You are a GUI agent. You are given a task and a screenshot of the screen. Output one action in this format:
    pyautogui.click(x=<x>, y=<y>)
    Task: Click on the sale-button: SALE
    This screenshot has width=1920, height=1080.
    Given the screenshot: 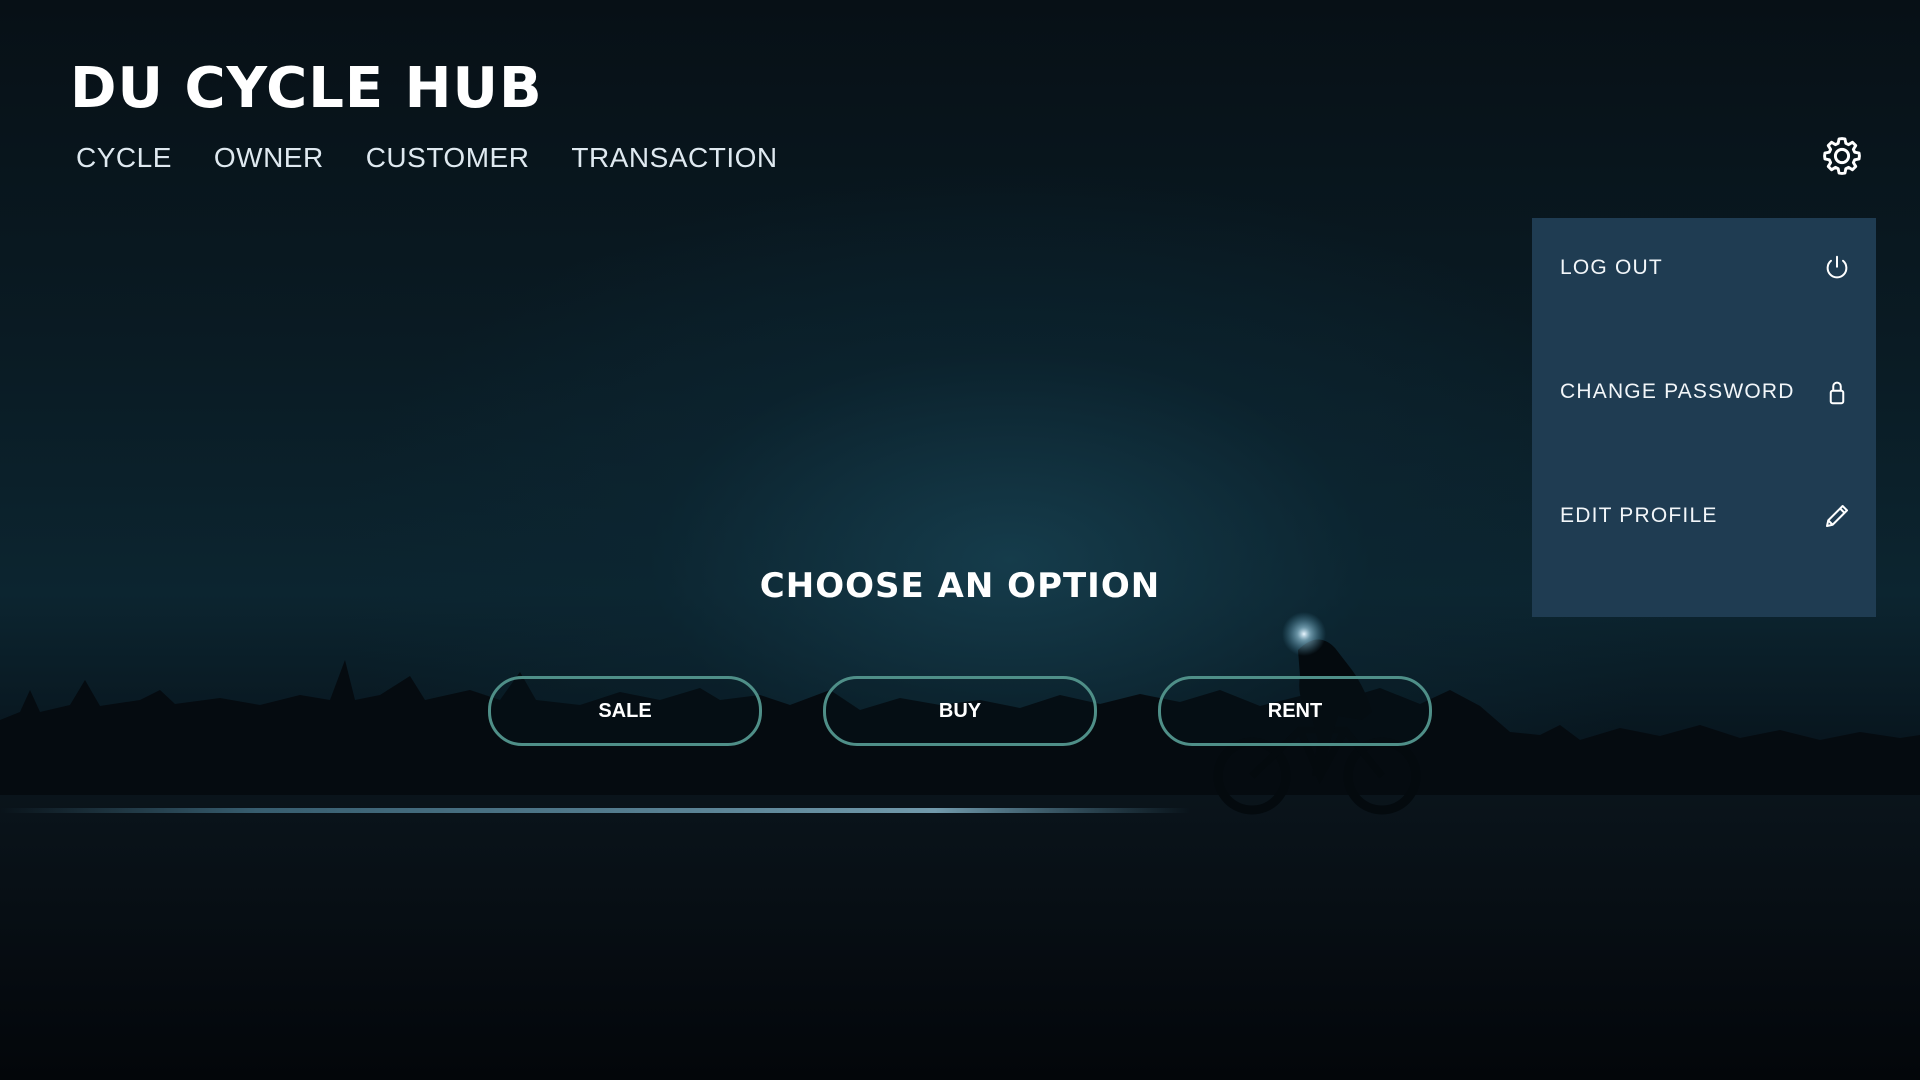 What is the action you would take?
    pyautogui.click(x=625, y=711)
    